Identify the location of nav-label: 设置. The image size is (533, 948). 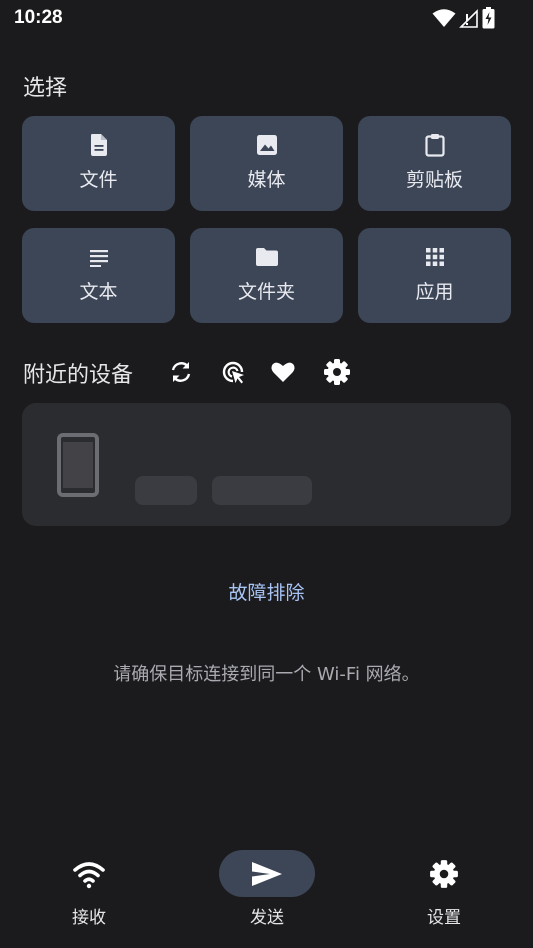
(444, 918).